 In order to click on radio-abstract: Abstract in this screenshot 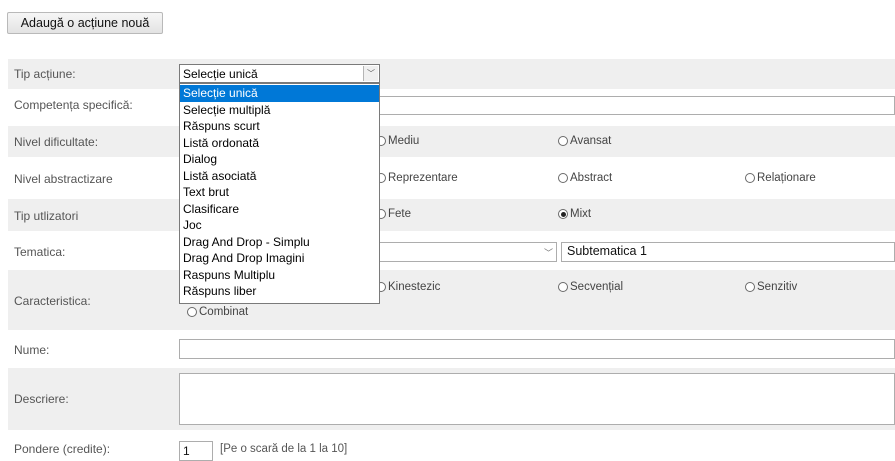, I will do `click(585, 178)`.